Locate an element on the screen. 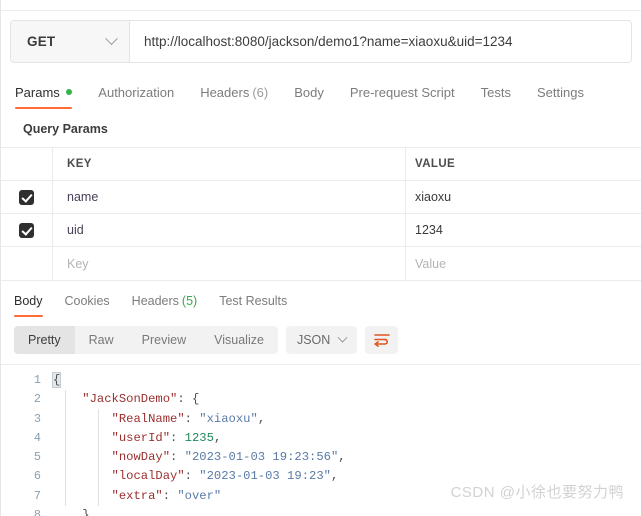 This screenshot has height=516, width=641. response-tab-test-results-label: Test Results is located at coordinates (253, 301).